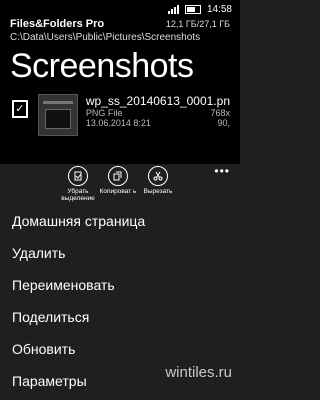 The height and width of the screenshot is (400, 320). Describe the element at coordinates (197, 24) in the screenshot. I see `storage-info: 12,1 ГБ/27,1 ГБ` at that location.